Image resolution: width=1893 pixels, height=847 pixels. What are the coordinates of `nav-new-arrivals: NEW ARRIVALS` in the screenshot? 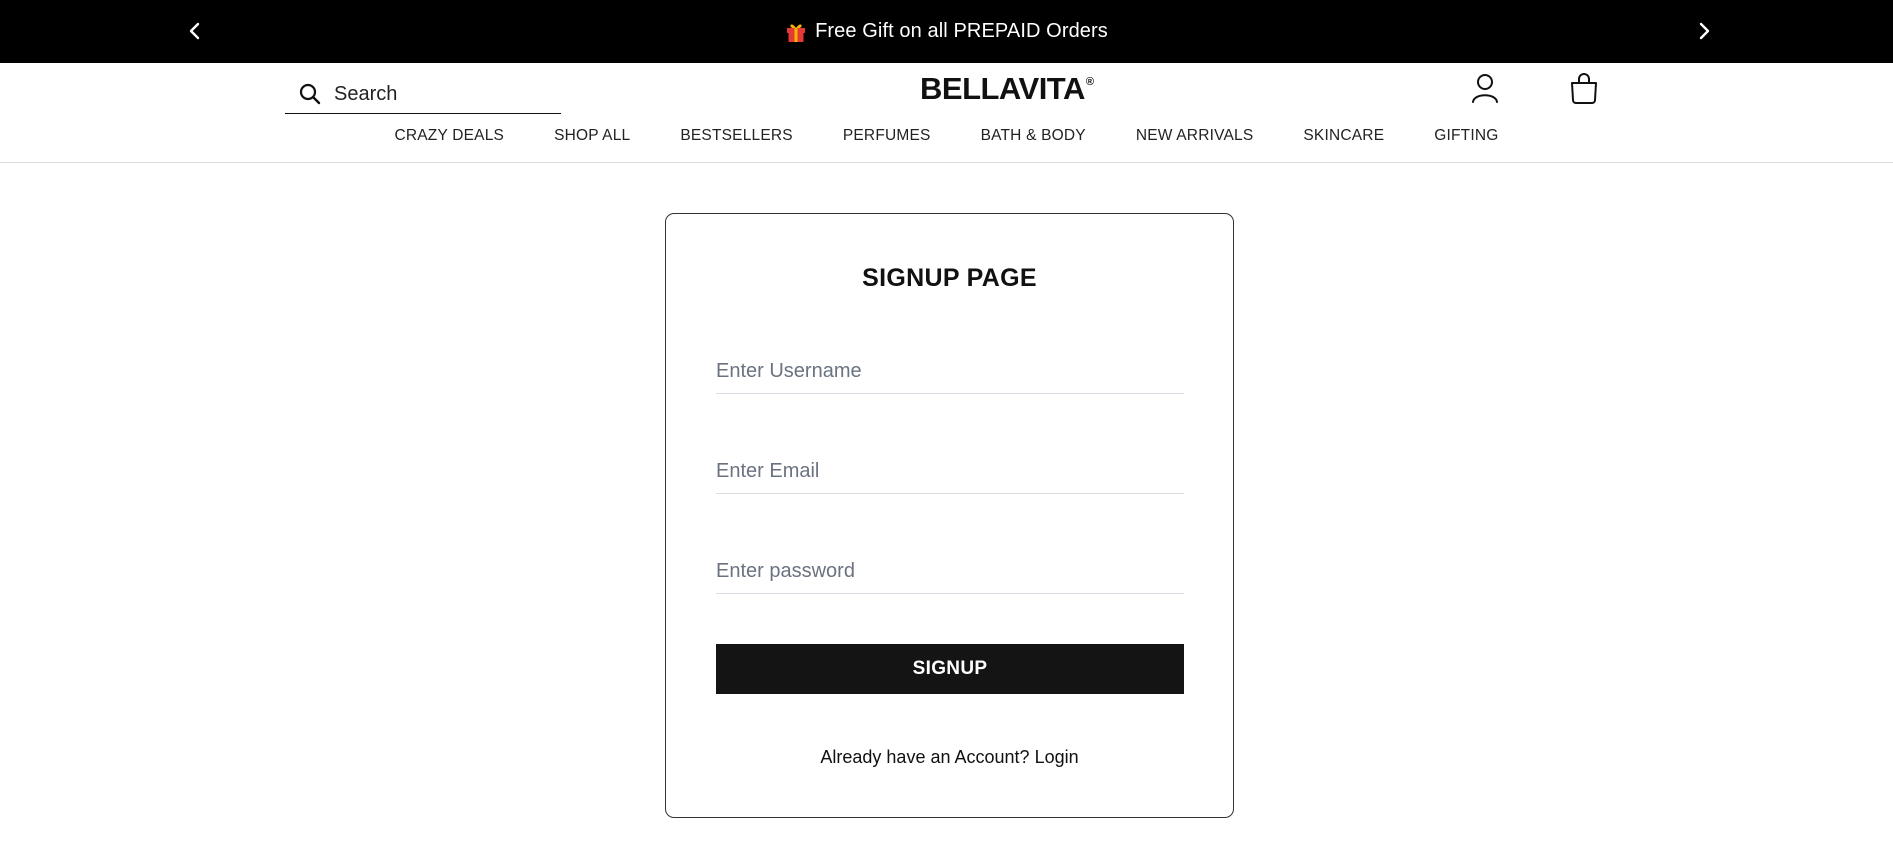 It's located at (1195, 140).